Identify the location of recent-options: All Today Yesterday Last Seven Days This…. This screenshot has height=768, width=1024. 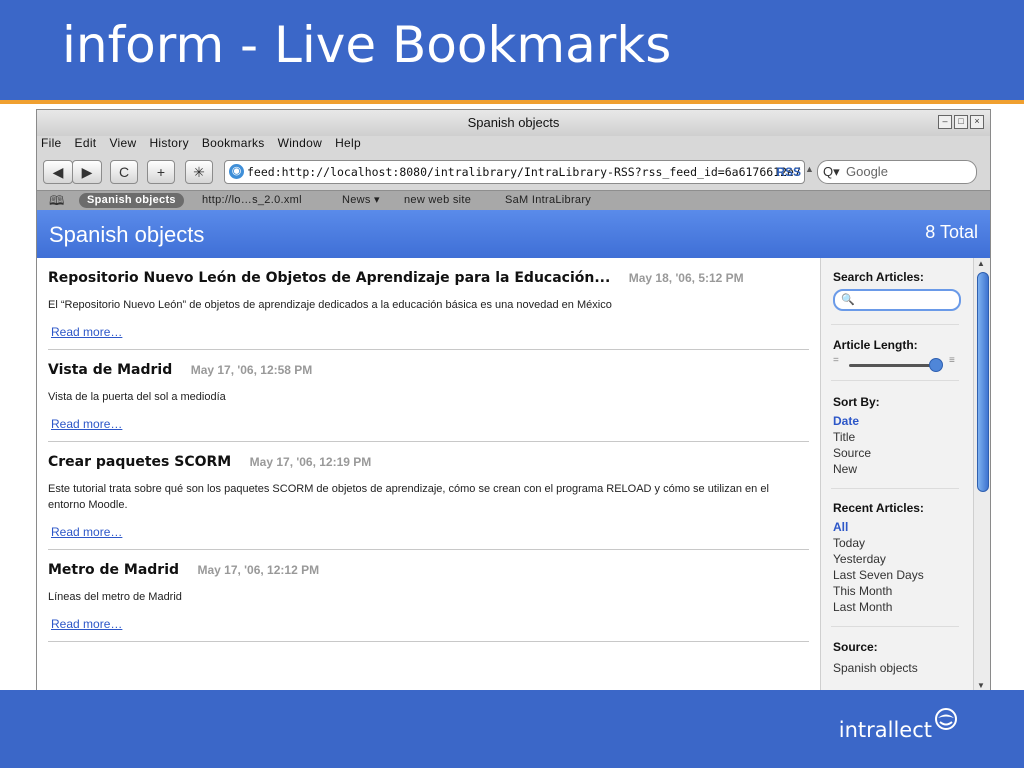
(878, 567).